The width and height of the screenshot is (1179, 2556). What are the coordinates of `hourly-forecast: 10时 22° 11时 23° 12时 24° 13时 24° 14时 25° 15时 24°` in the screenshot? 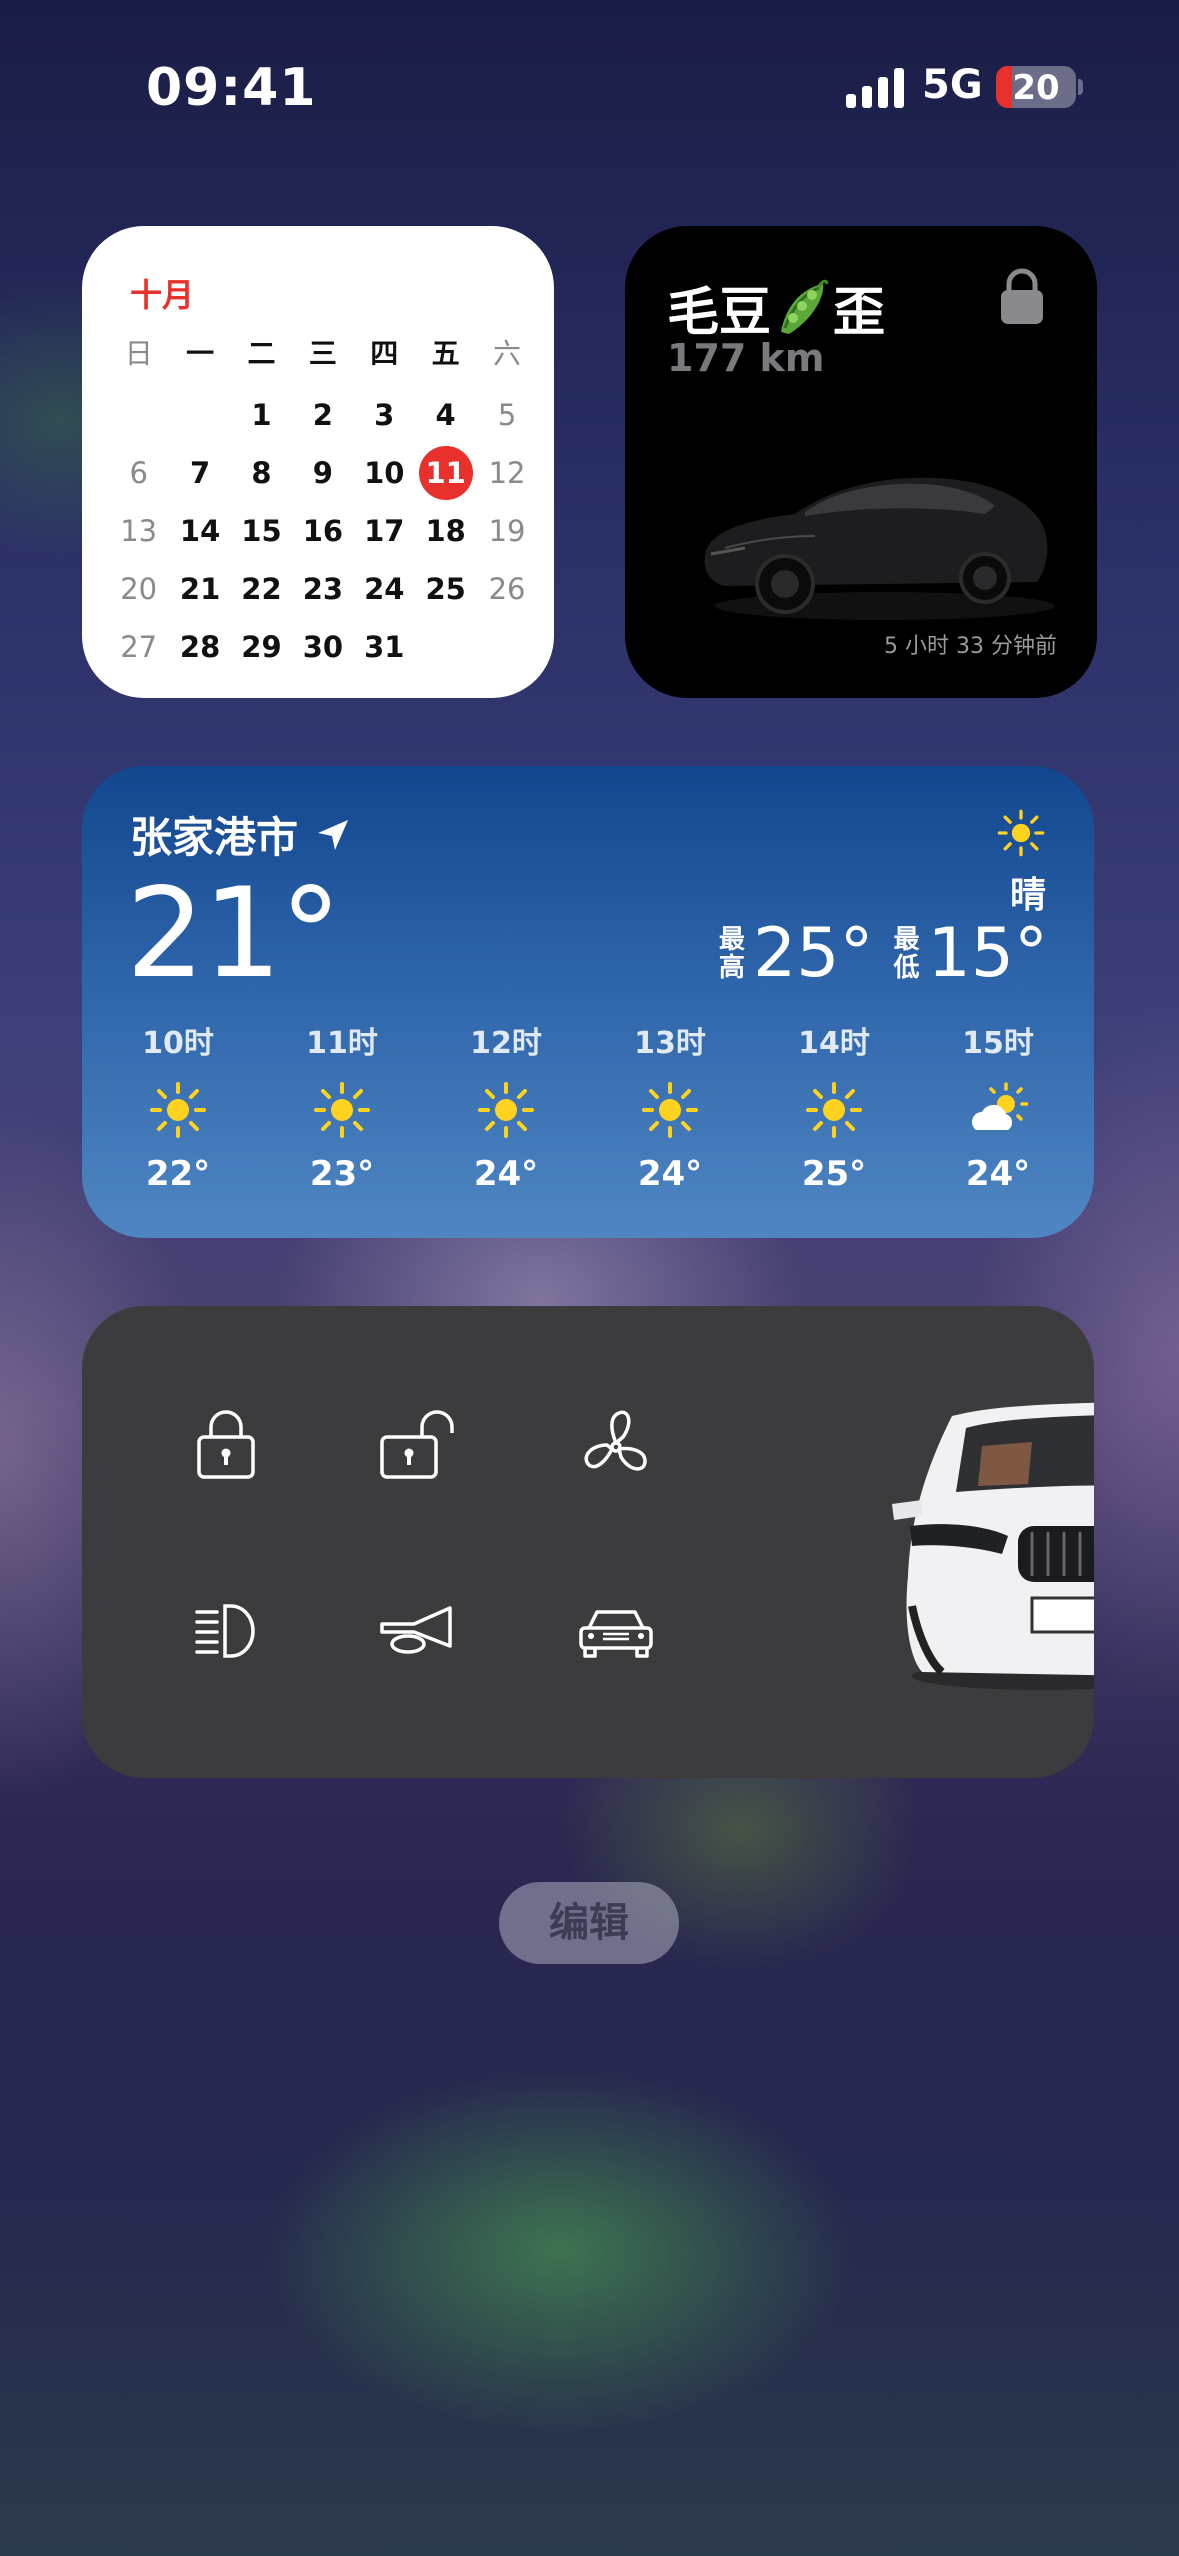 It's located at (588, 1106).